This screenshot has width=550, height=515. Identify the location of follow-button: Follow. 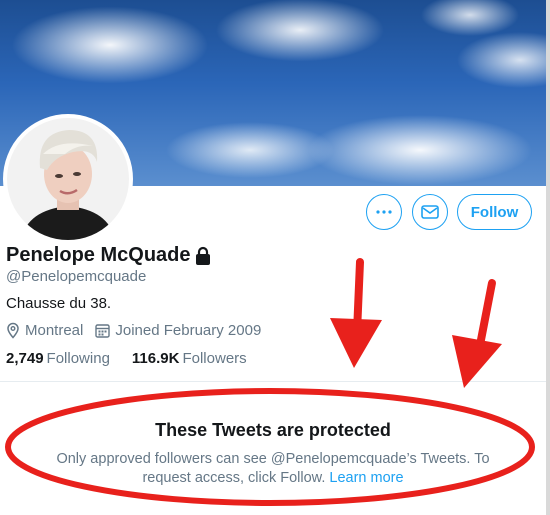
(494, 212).